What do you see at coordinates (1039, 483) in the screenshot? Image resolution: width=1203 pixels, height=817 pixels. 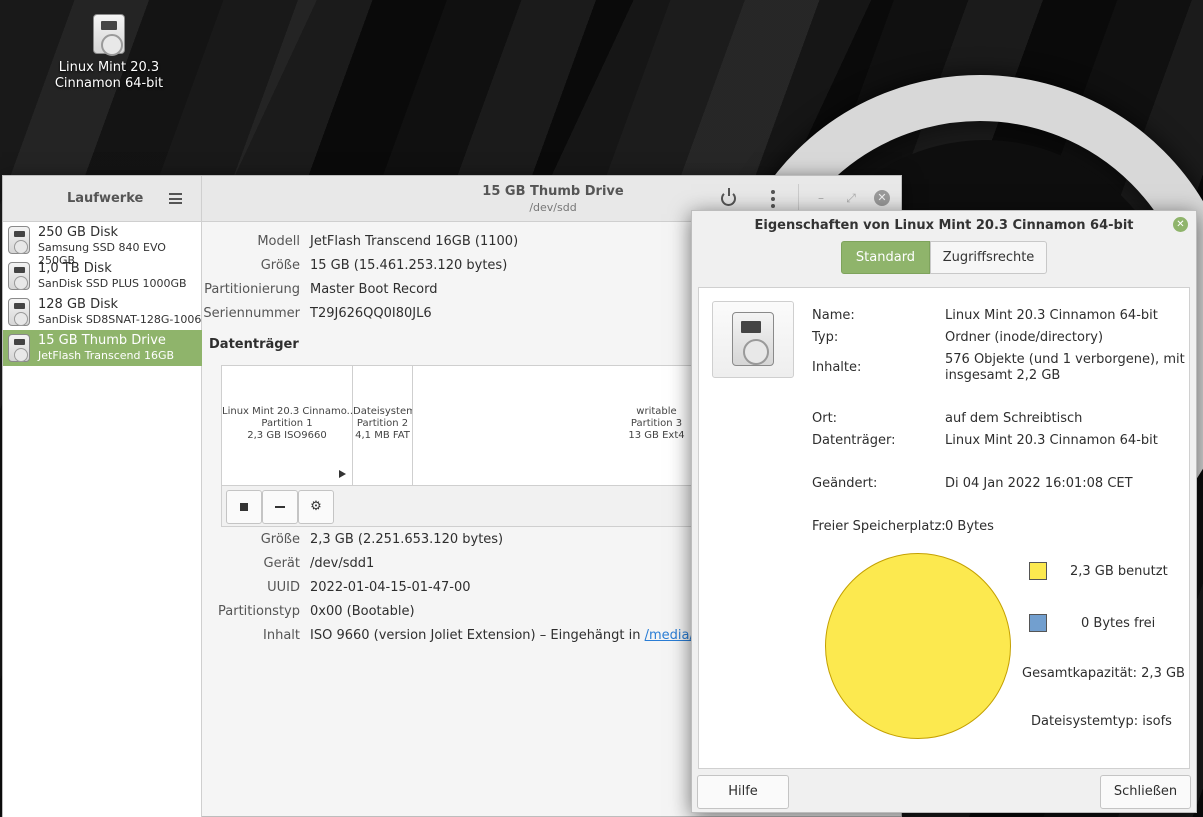 I see `modified-value: Di 04 Jan 2022 16:01:08 CET` at bounding box center [1039, 483].